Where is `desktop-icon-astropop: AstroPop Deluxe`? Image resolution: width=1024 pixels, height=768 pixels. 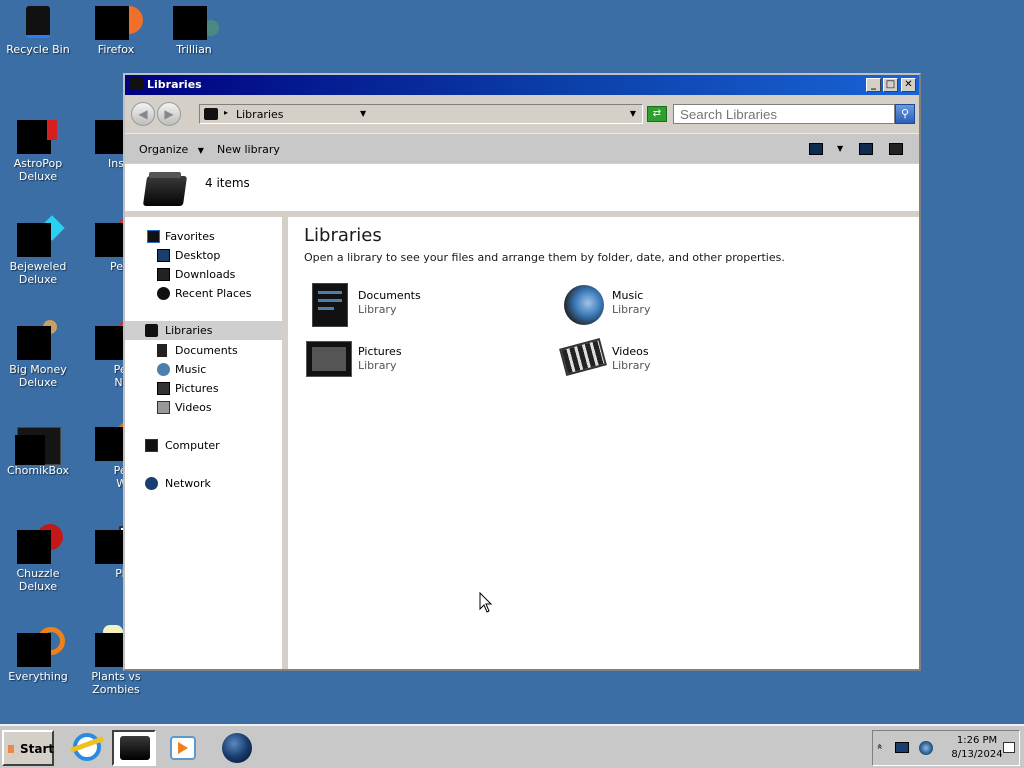 desktop-icon-astropop: AstroPop Deluxe is located at coordinates (38, 151).